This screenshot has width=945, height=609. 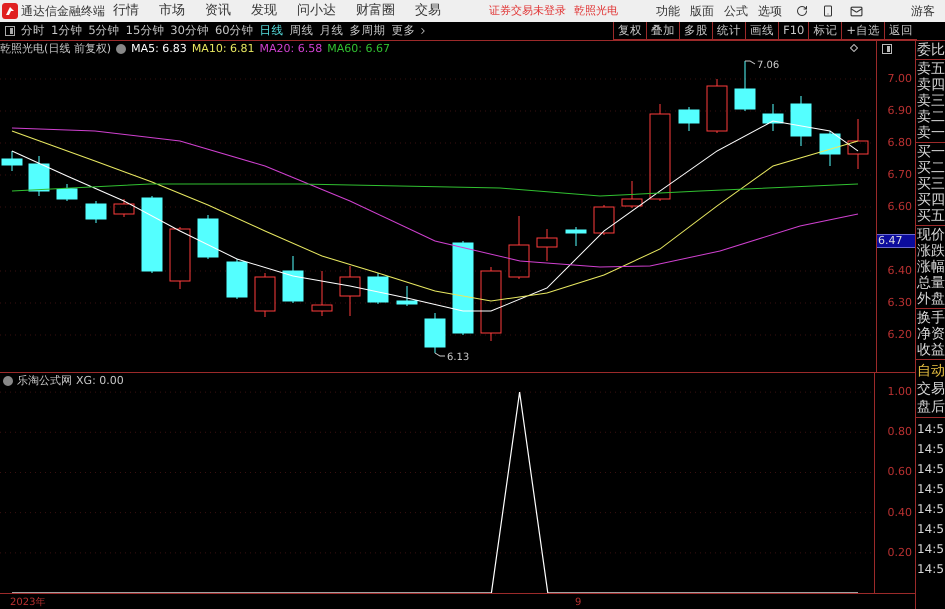 I want to click on low-price-label: 6.13, so click(x=458, y=358).